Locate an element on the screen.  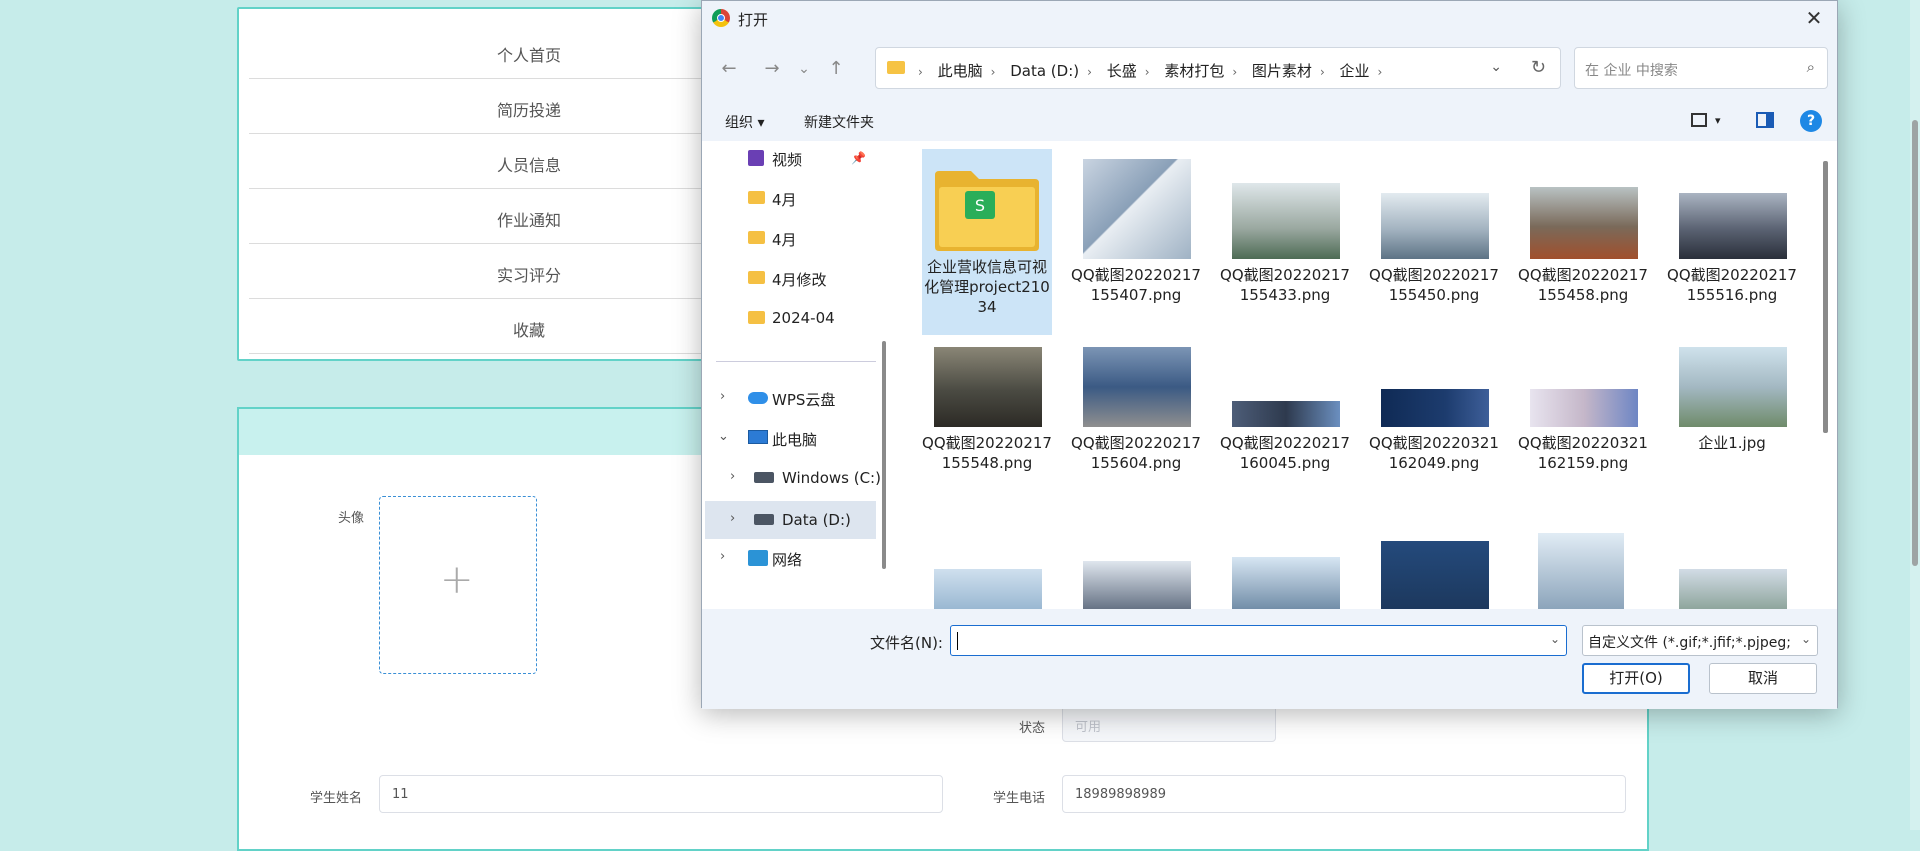
nav-item-drive-d: › Data (D:) is located at coordinates (790, 520).